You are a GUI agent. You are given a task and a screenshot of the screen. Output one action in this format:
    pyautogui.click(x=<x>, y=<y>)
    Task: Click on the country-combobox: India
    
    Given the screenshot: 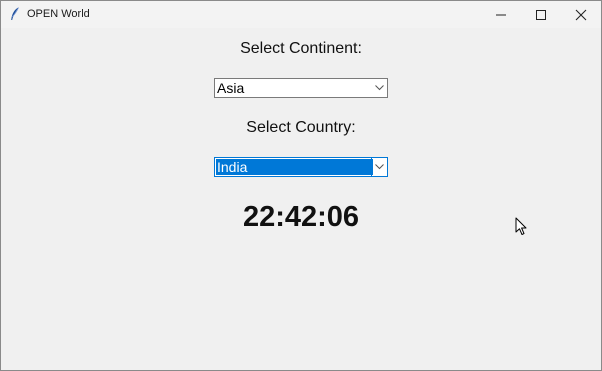 What is the action you would take?
    pyautogui.click(x=301, y=167)
    